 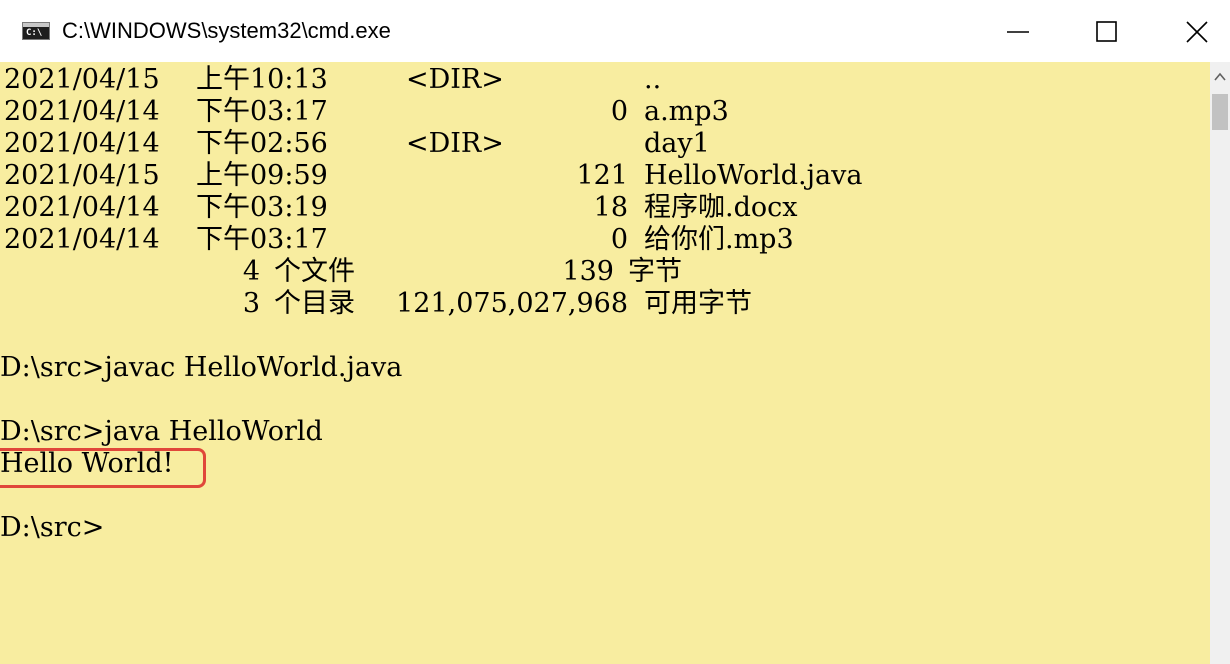 What do you see at coordinates (753, 175) in the screenshot?
I see `entry-name: HelloWorld.java` at bounding box center [753, 175].